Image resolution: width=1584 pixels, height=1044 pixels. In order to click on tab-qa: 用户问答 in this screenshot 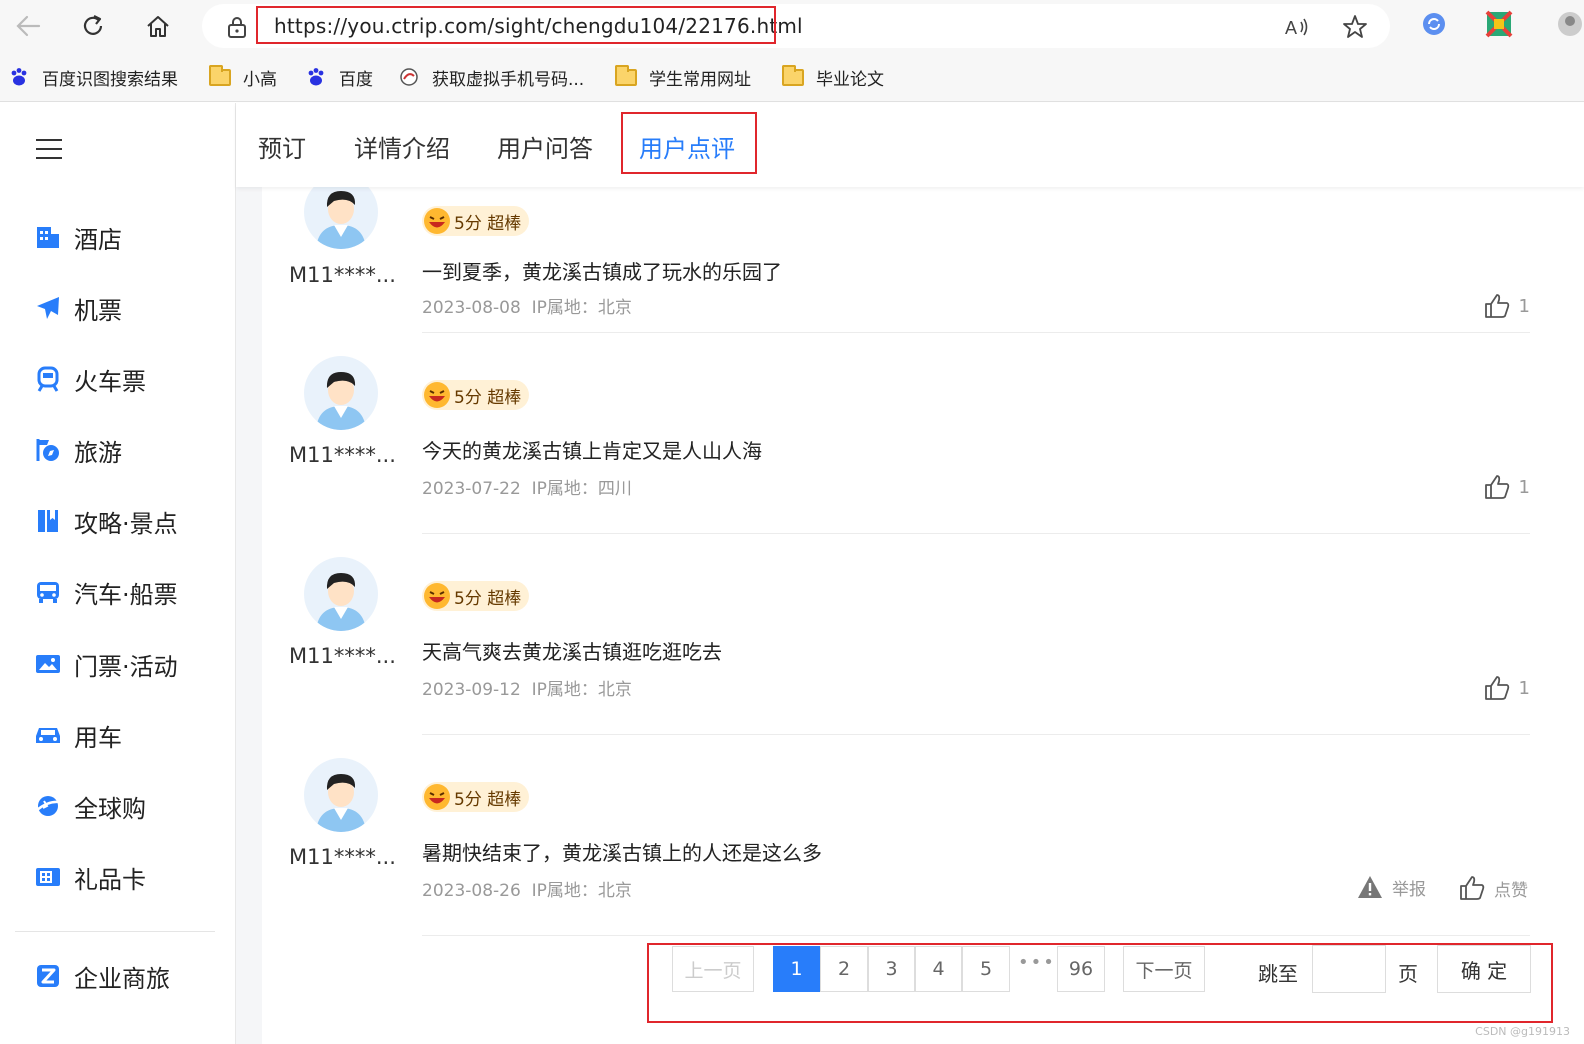, I will do `click(545, 146)`.